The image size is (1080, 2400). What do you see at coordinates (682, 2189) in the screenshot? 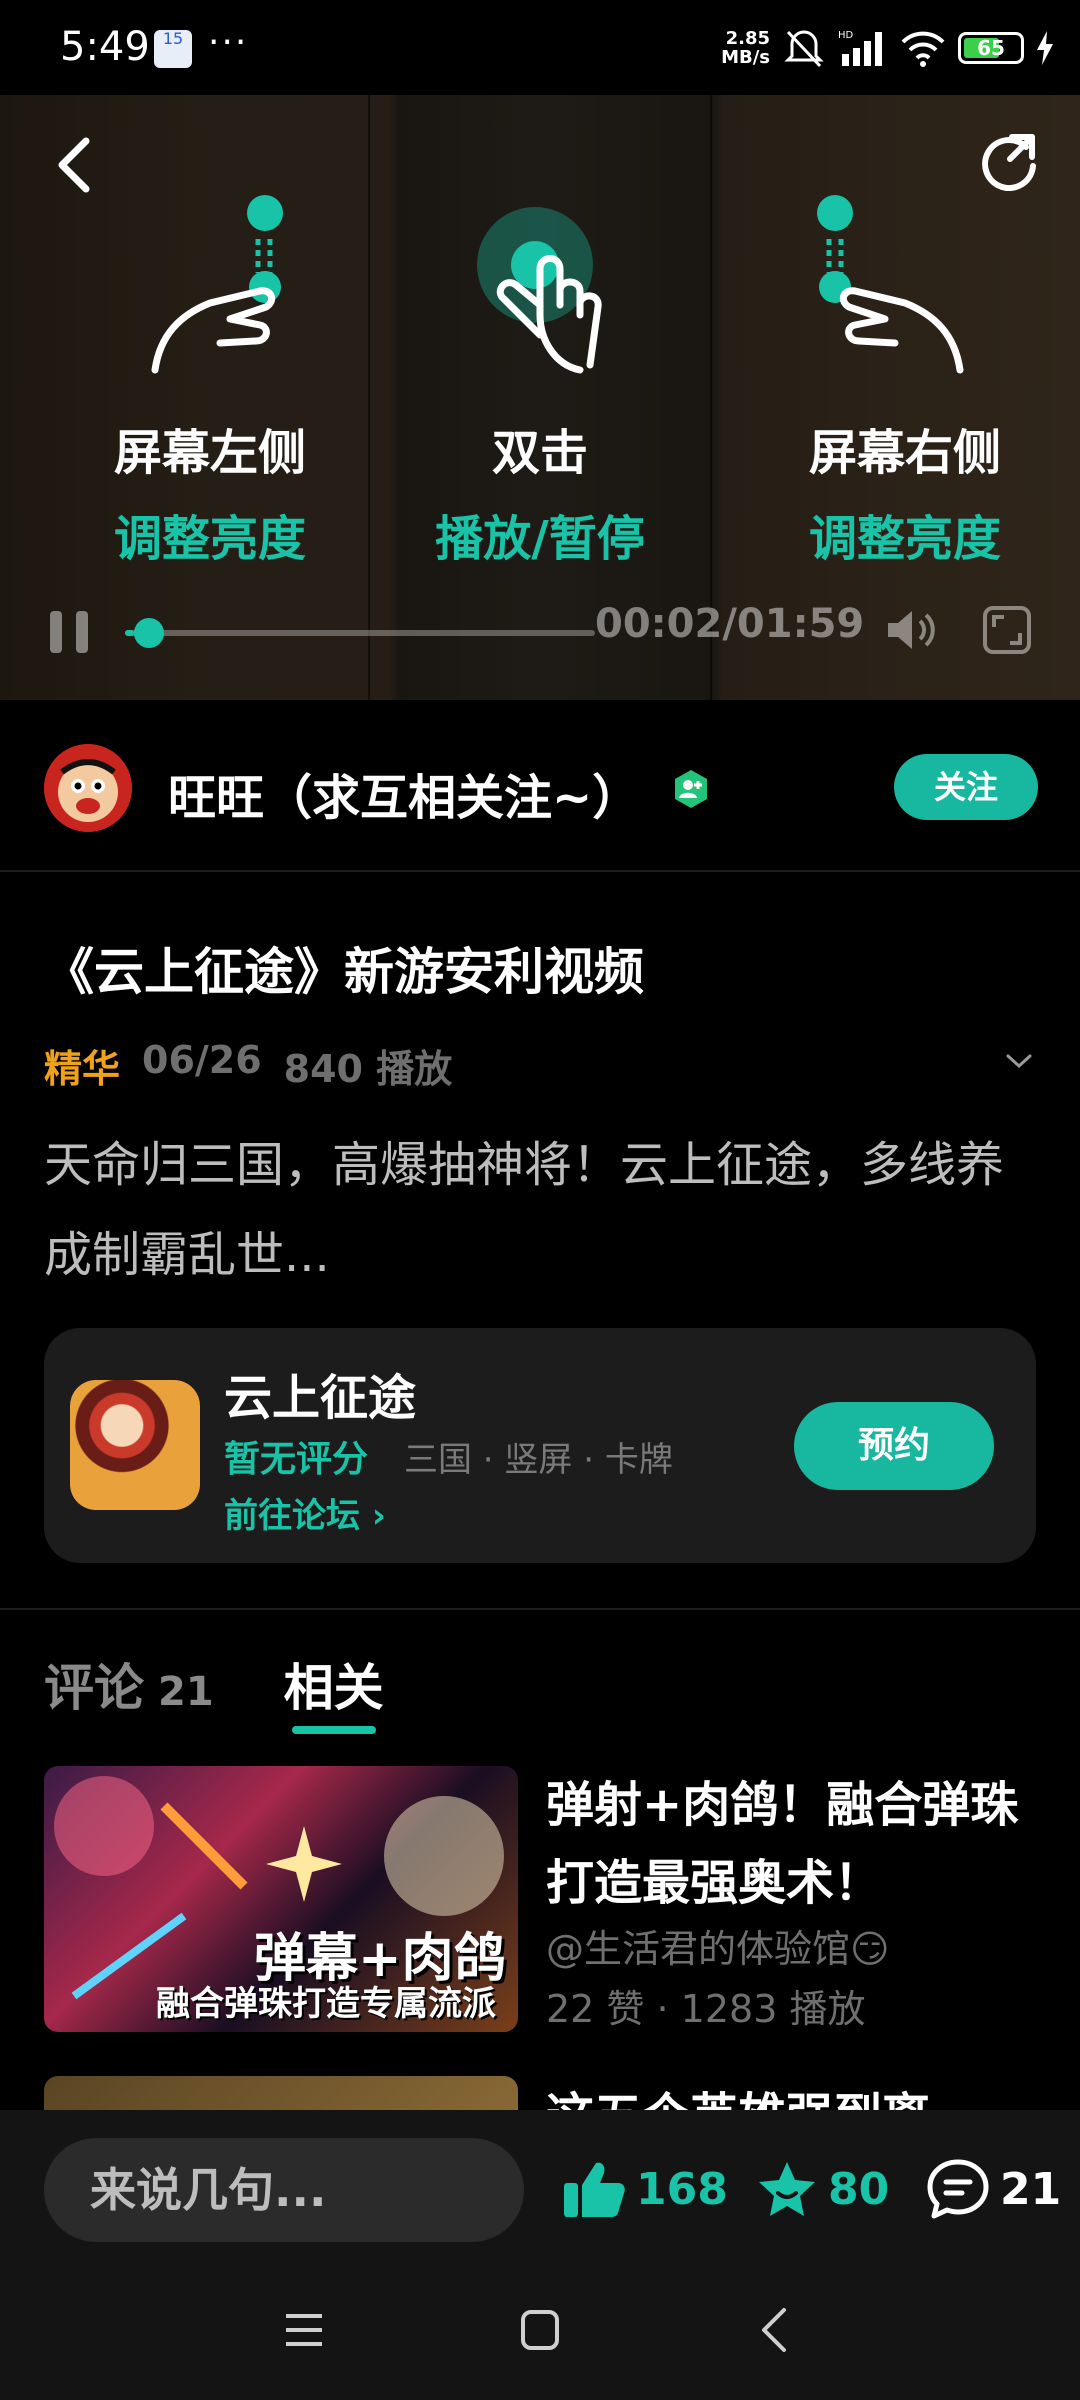
I see `like-count: 168` at bounding box center [682, 2189].